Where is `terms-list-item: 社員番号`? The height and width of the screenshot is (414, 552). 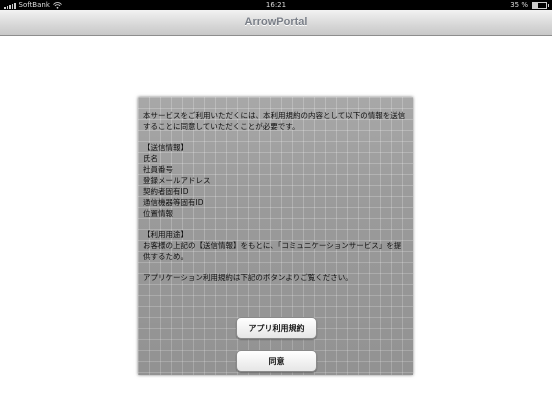 terms-list-item: 社員番号 is located at coordinates (158, 169).